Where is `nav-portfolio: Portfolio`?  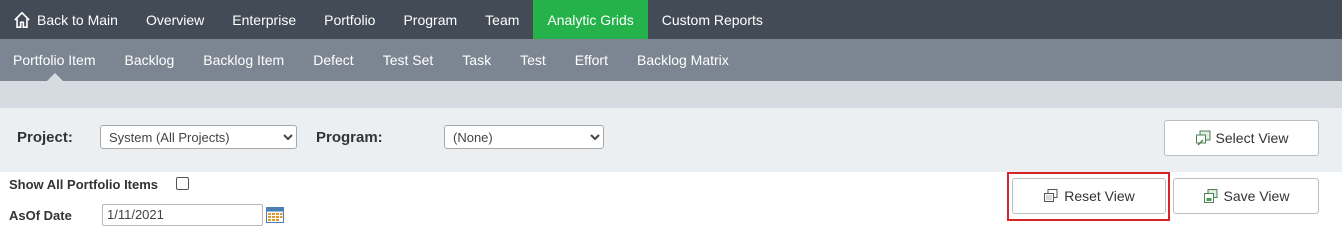 nav-portfolio: Portfolio is located at coordinates (349, 19).